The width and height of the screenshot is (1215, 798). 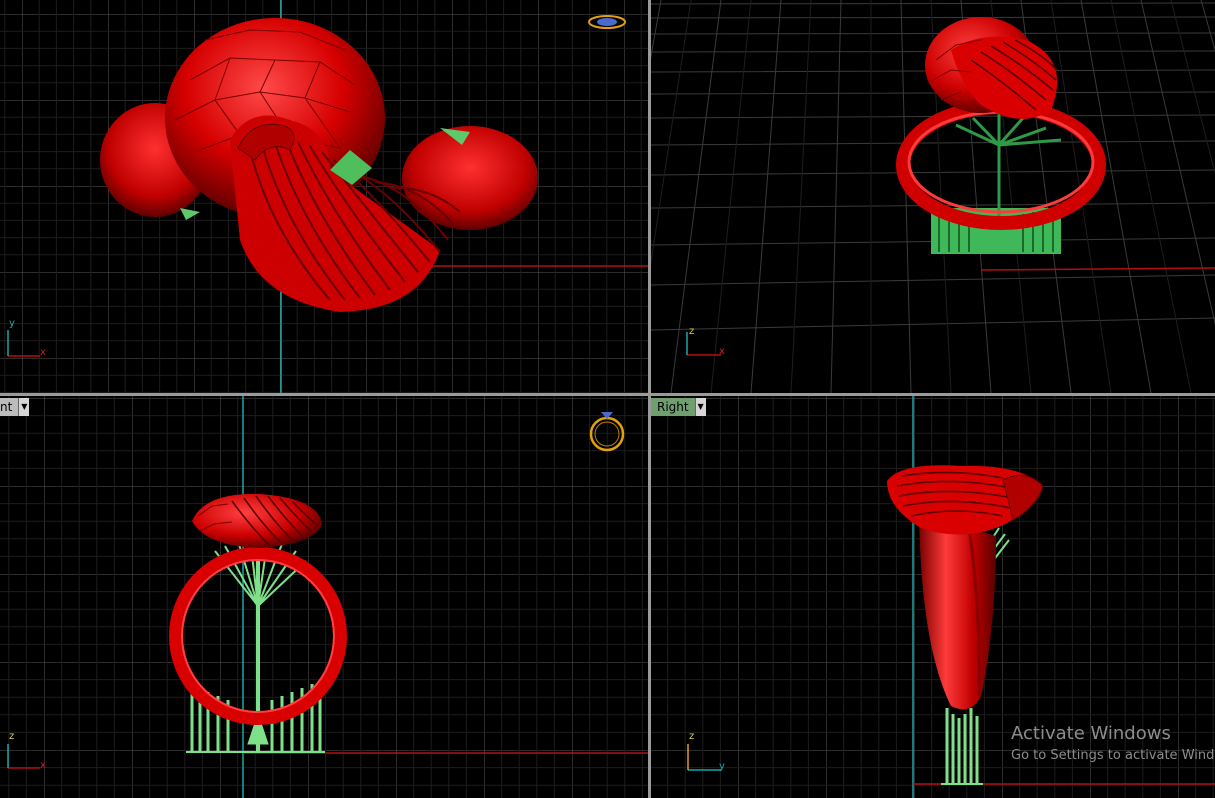 I want to click on viewport-divider-horizontal, so click(x=607, y=394).